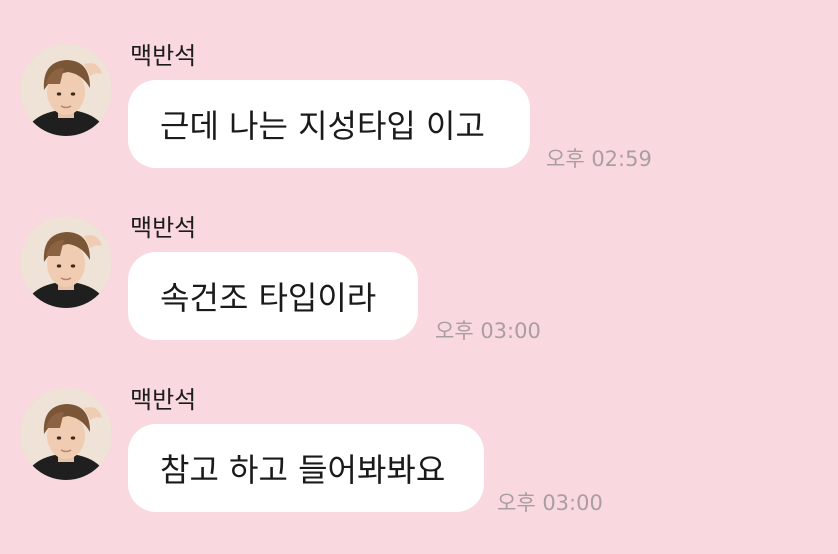 This screenshot has height=554, width=838. What do you see at coordinates (303, 470) in the screenshot?
I see `message-text: 참고 하고 들어봐봐요` at bounding box center [303, 470].